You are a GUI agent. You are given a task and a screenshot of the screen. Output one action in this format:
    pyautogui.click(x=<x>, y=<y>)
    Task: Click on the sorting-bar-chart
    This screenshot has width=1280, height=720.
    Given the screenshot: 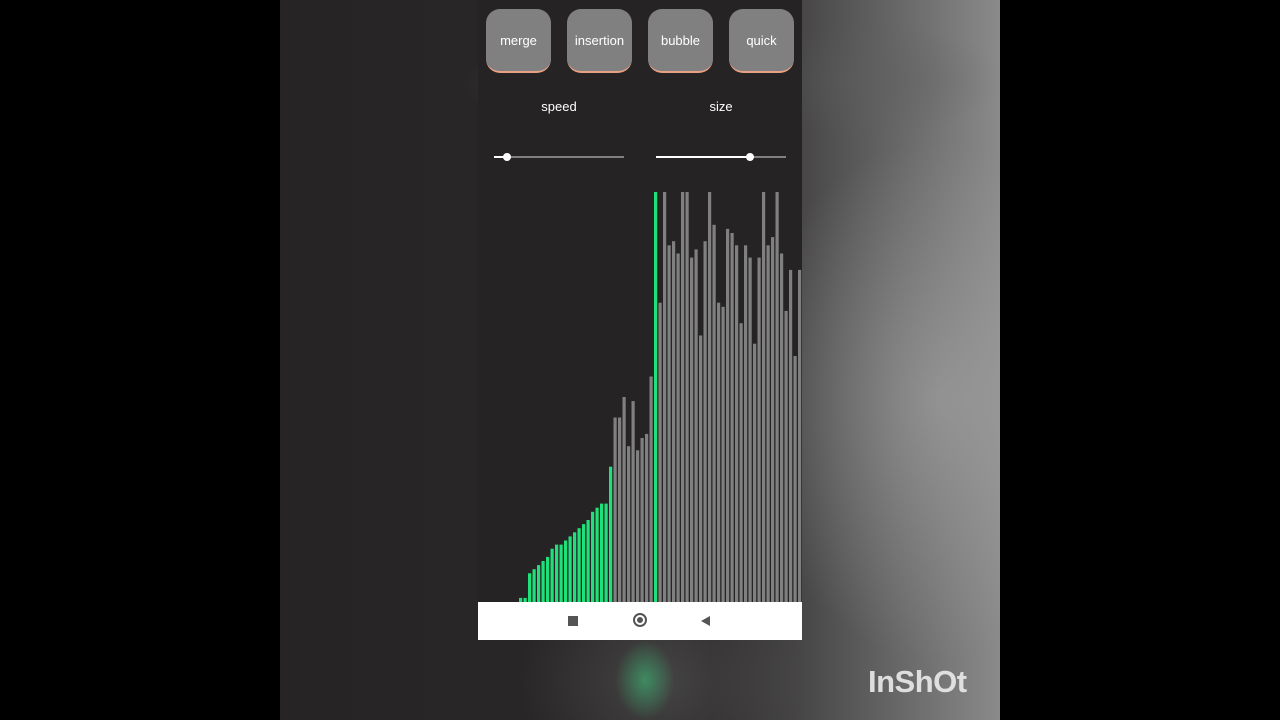 What is the action you would take?
    pyautogui.click(x=660, y=397)
    